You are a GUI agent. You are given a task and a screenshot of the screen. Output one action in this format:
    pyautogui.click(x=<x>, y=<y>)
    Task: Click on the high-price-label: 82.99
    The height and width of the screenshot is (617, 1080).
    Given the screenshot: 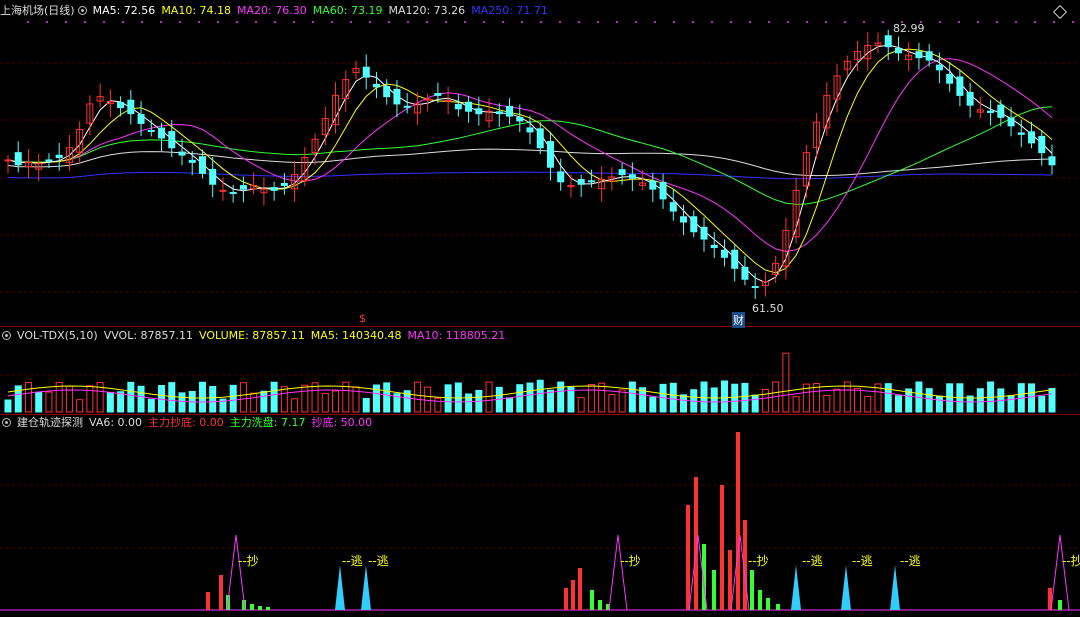 What is the action you would take?
    pyautogui.click(x=909, y=28)
    